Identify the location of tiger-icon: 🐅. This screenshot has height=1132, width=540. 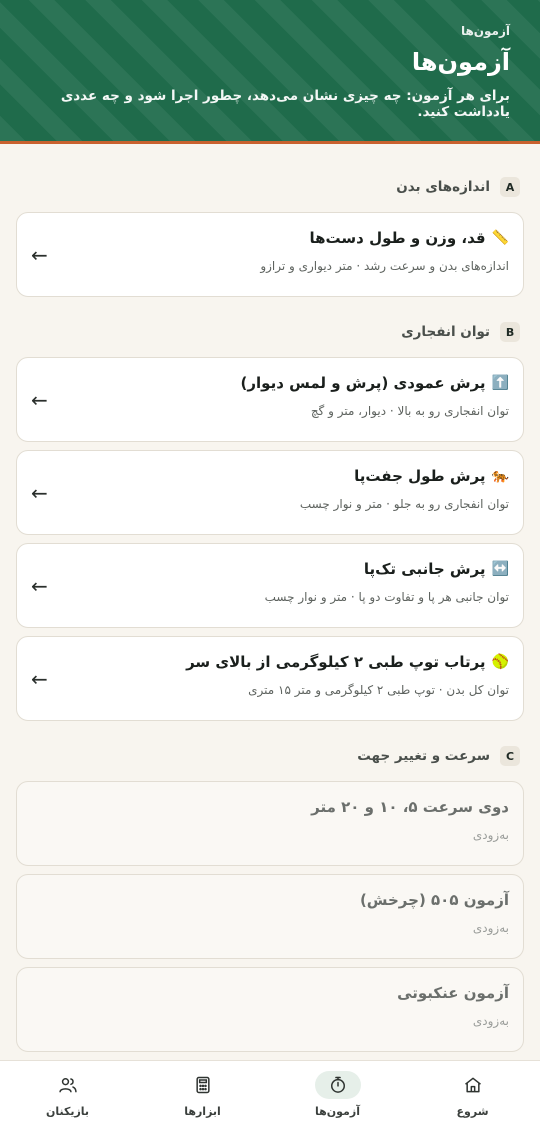
(500, 476).